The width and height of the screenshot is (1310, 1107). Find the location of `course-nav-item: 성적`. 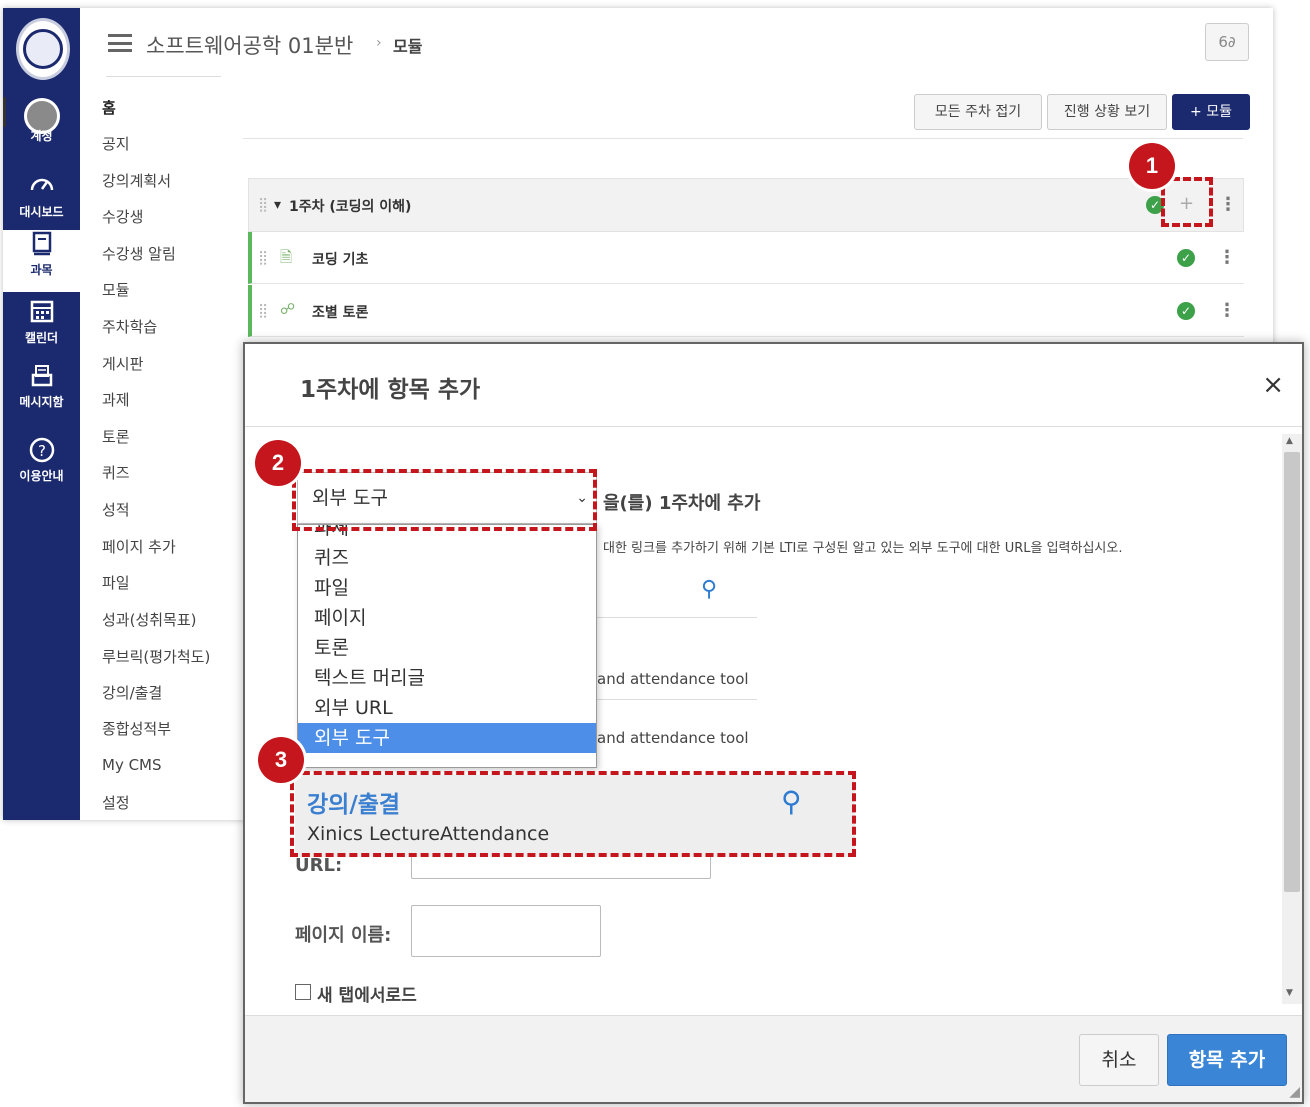

course-nav-item: 성적 is located at coordinates (116, 509).